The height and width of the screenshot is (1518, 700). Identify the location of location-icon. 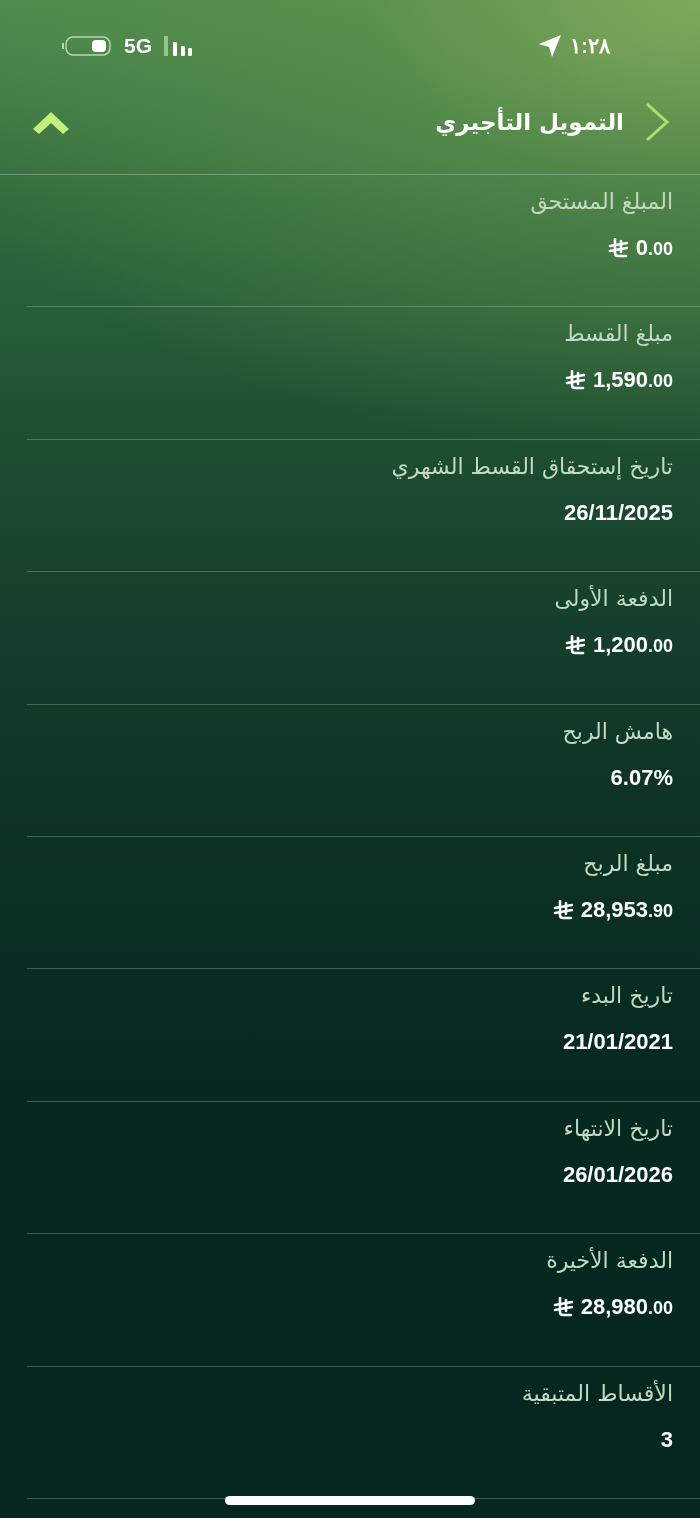
(550, 46).